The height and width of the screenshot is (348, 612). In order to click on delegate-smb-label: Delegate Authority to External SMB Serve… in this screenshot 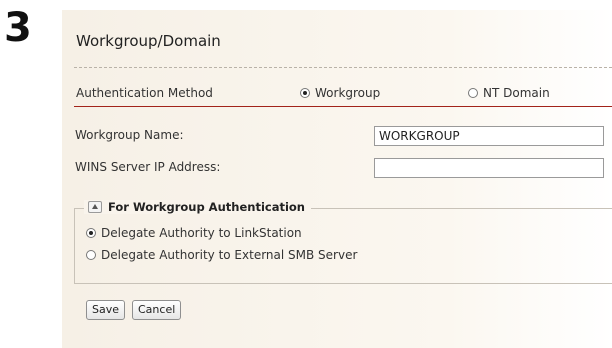, I will do `click(229, 255)`.